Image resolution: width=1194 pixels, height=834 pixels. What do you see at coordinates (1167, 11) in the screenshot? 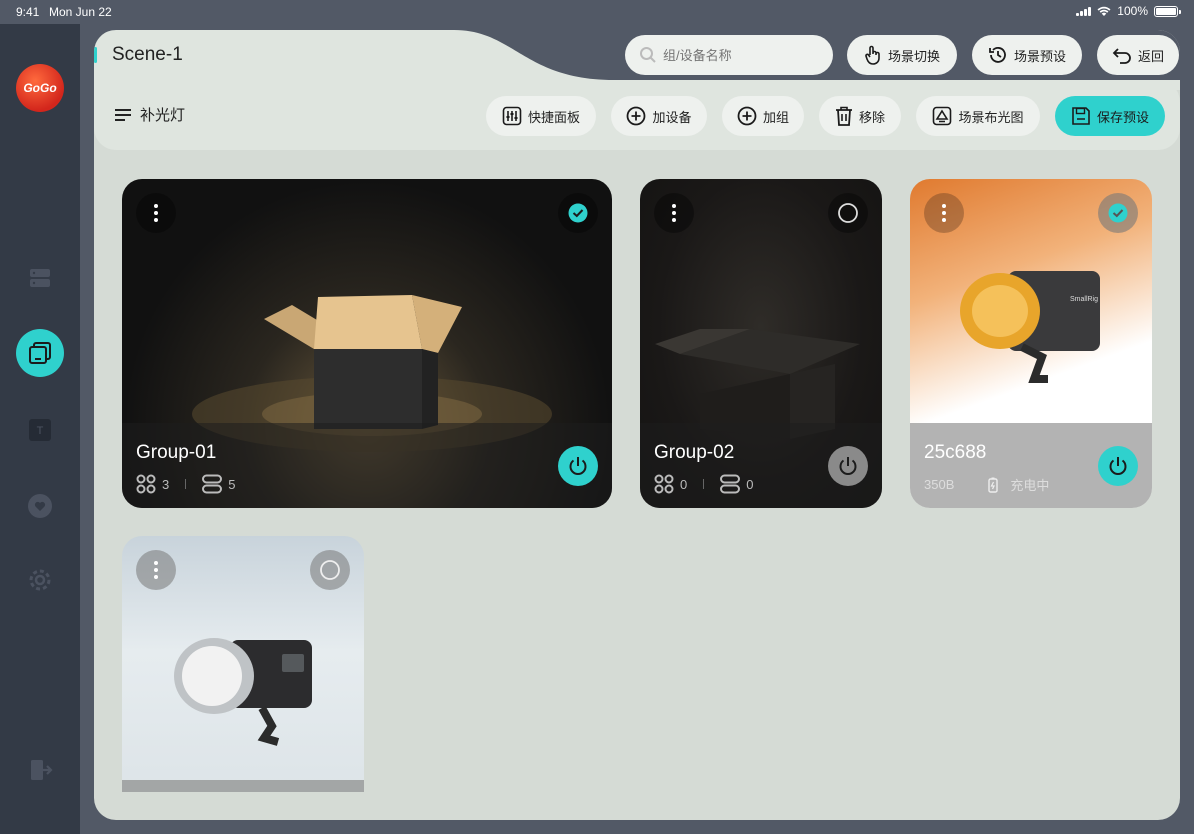
I see `battery-icon` at bounding box center [1167, 11].